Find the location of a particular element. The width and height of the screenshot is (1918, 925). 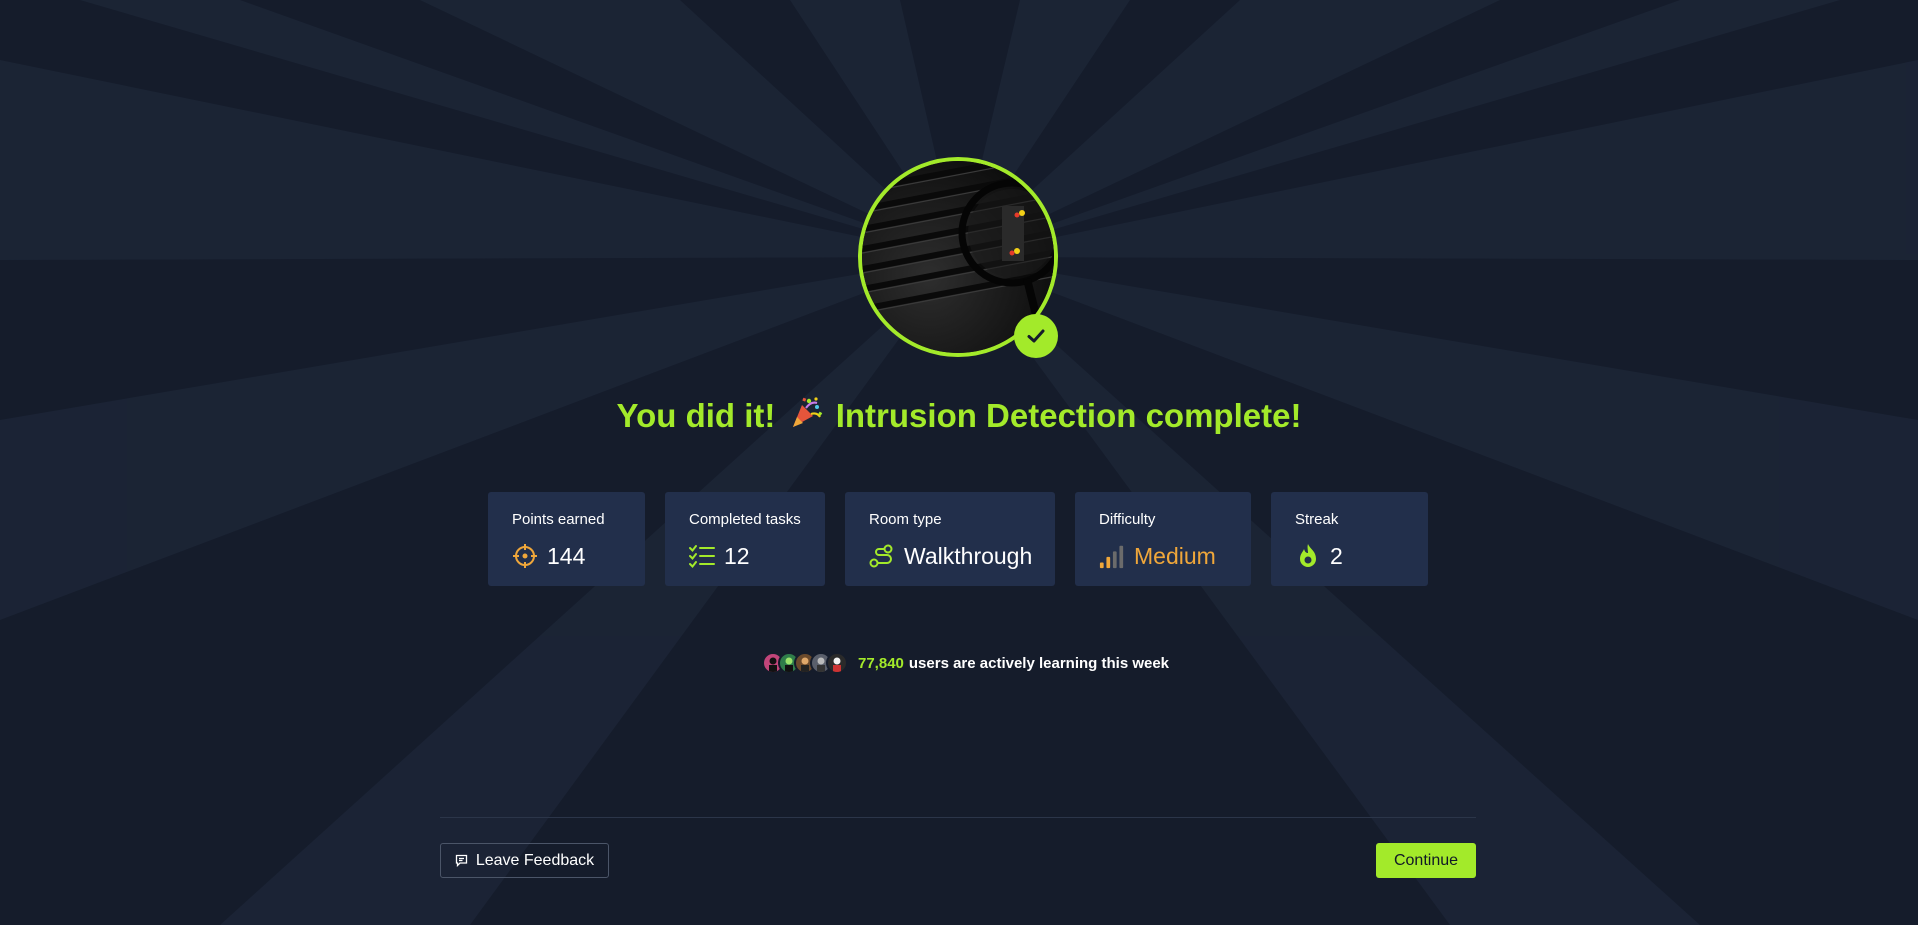

completed-check-icon is located at coordinates (1036, 336).